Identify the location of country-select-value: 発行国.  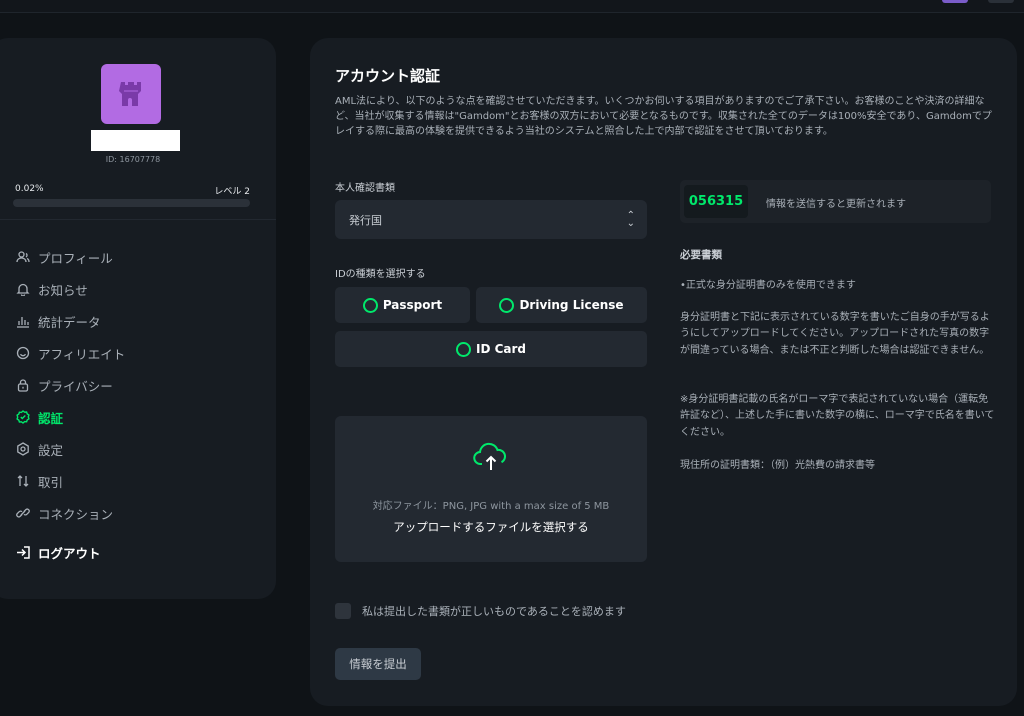
(365, 220).